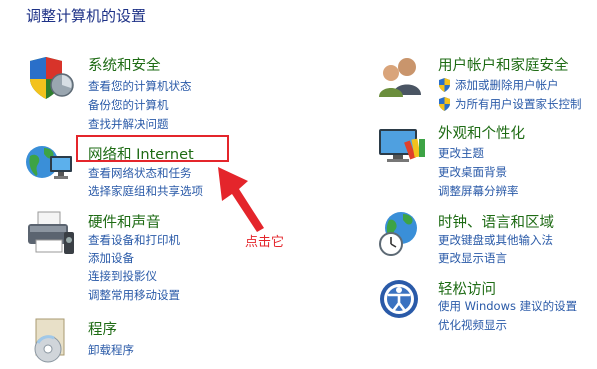 The width and height of the screenshot is (597, 369). Describe the element at coordinates (134, 240) in the screenshot. I see `link-devices-printers: 查看设备和打印机` at that location.